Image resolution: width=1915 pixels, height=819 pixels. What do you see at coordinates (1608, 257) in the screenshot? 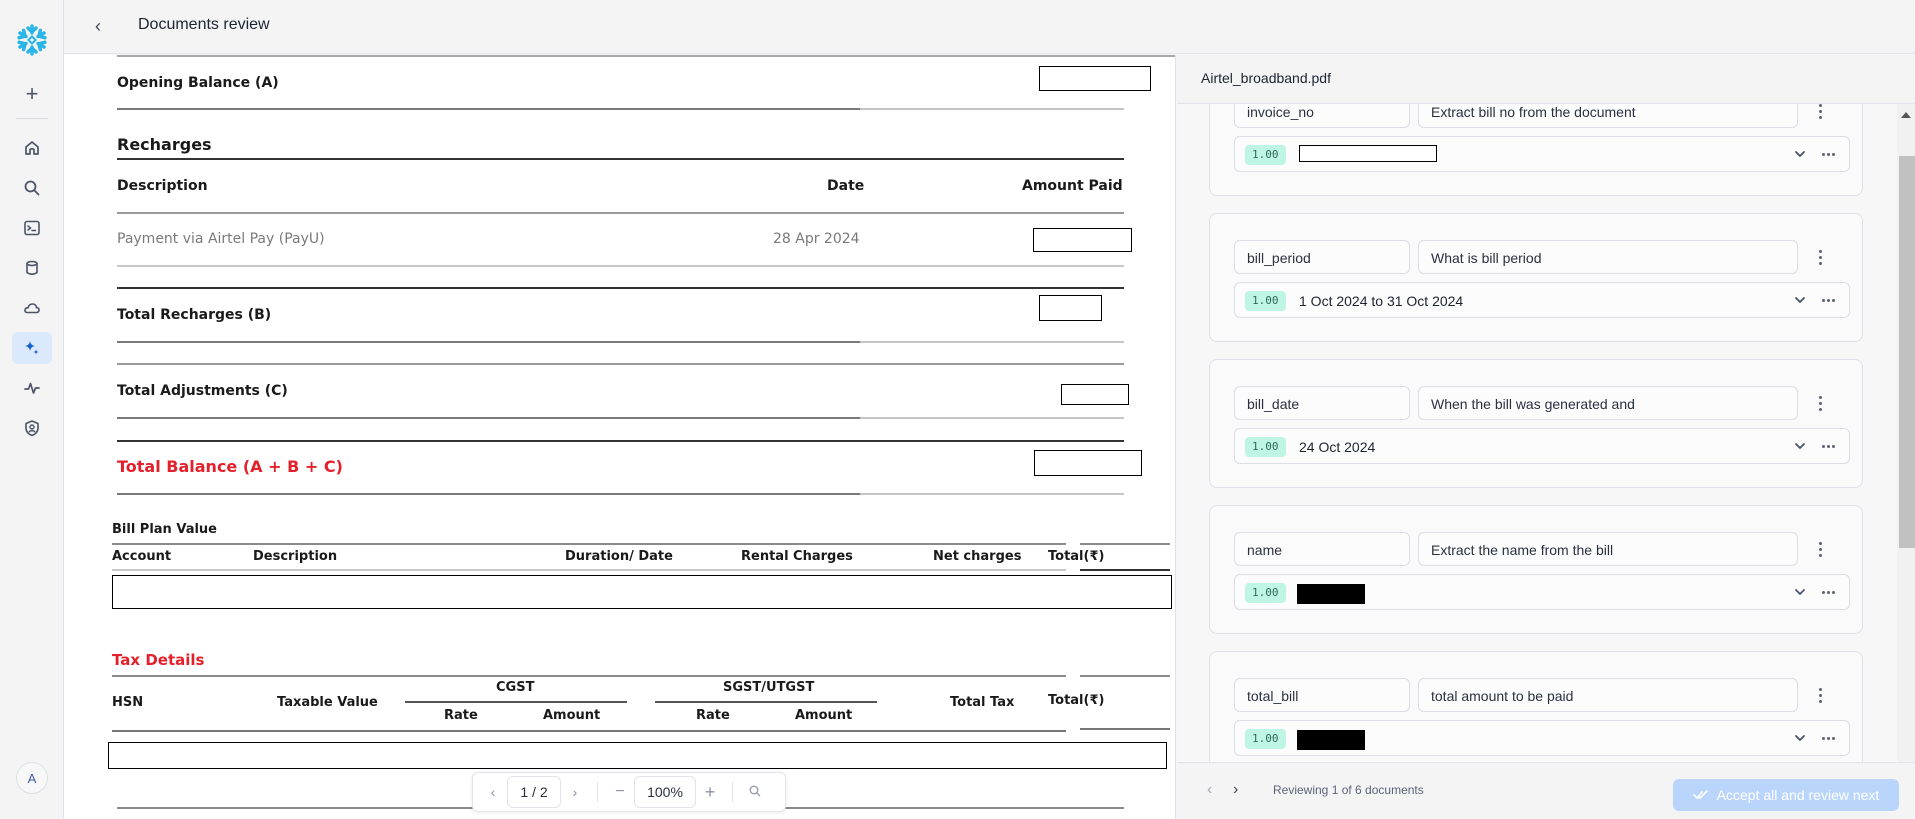
I see `field-prompt-input: What is bill period` at bounding box center [1608, 257].